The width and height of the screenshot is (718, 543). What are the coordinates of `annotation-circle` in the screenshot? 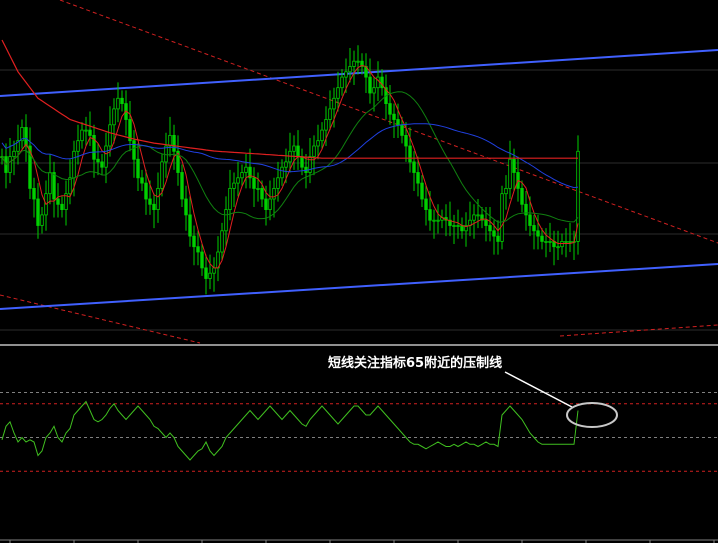 It's located at (592, 415).